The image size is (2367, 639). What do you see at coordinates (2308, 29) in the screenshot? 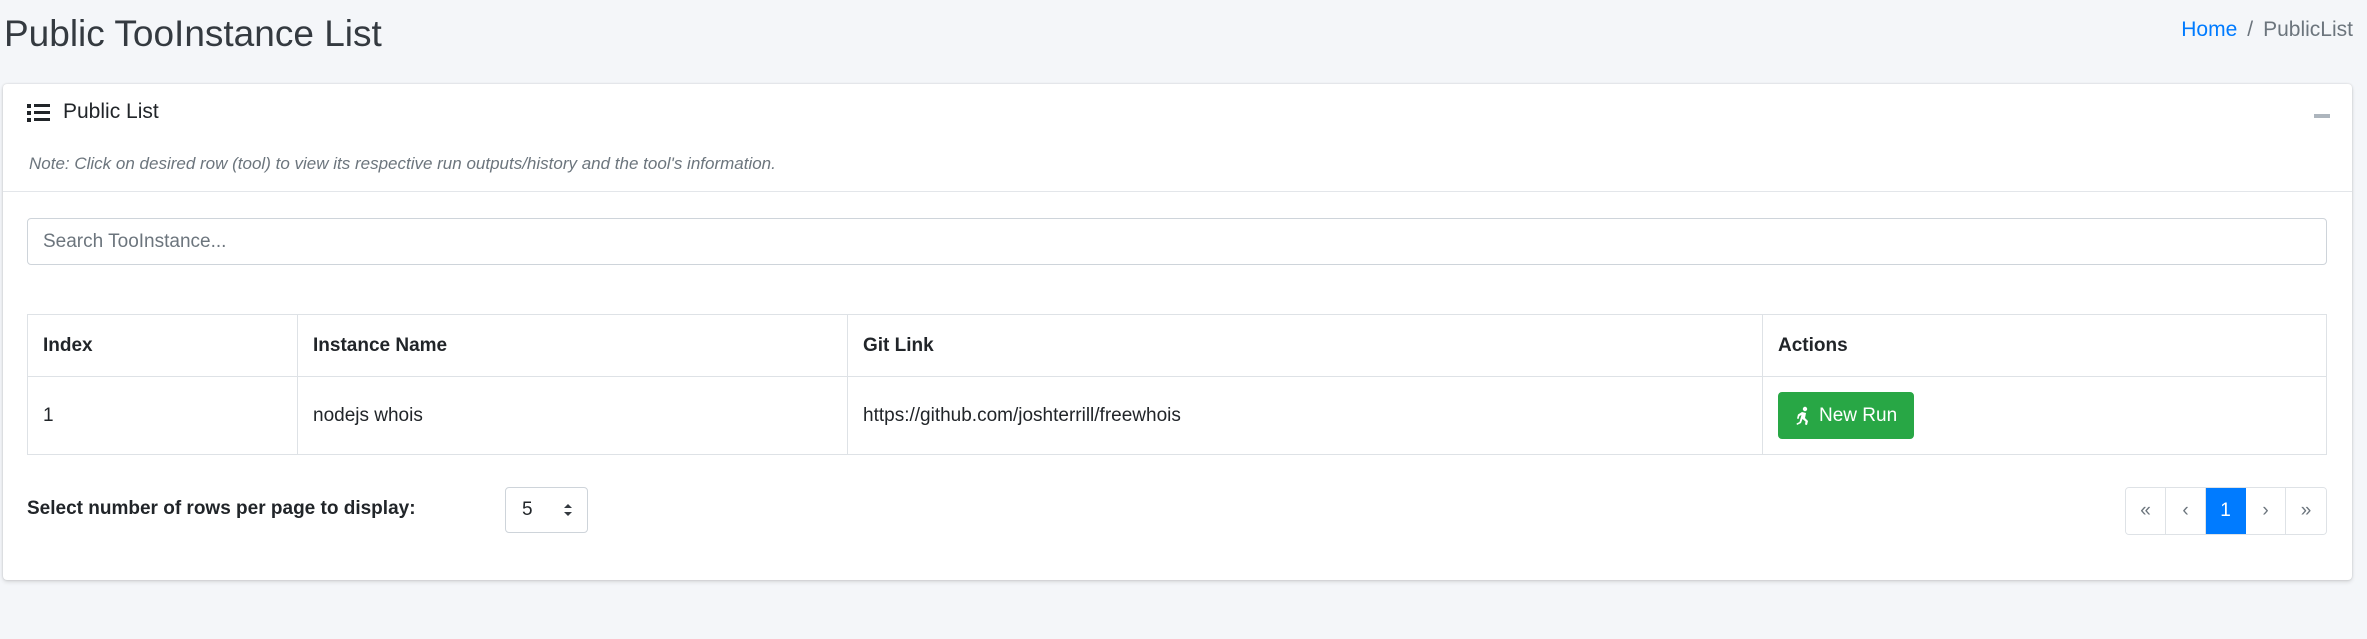
I see `breadcrumb-current: PublicList` at bounding box center [2308, 29].